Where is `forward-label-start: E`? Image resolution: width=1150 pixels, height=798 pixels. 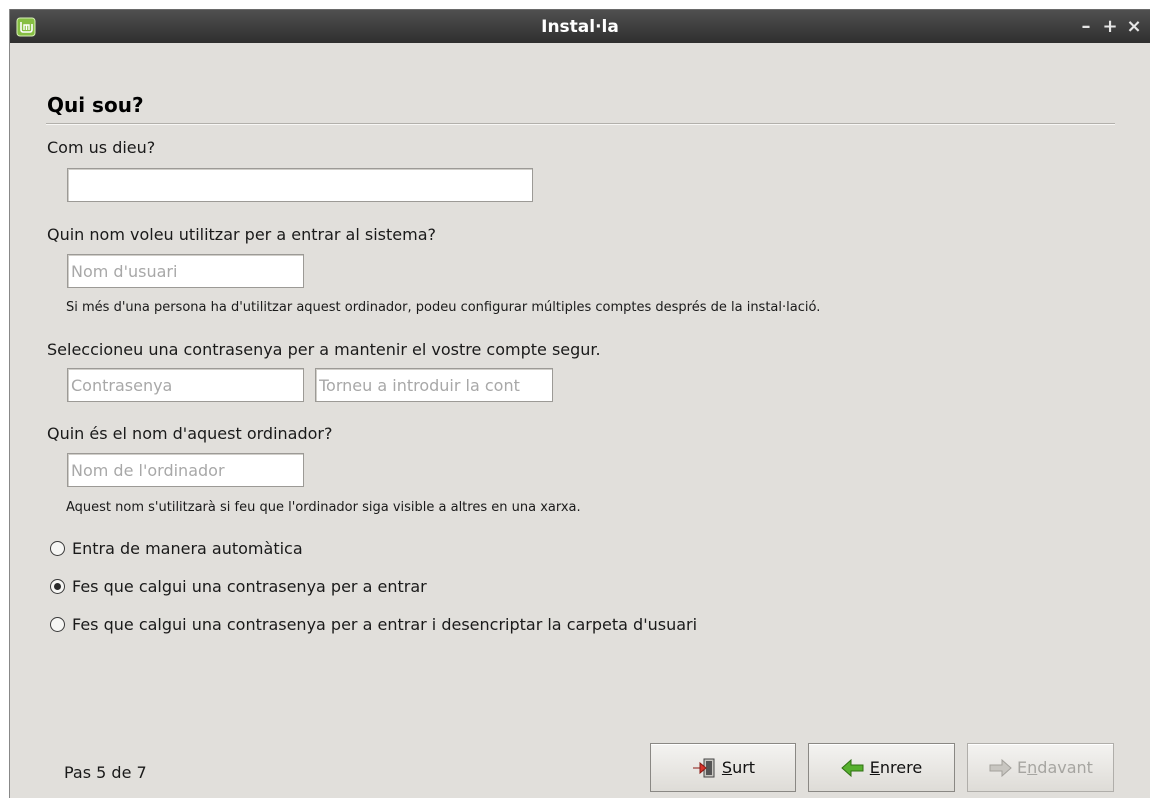 forward-label-start: E is located at coordinates (1022, 767).